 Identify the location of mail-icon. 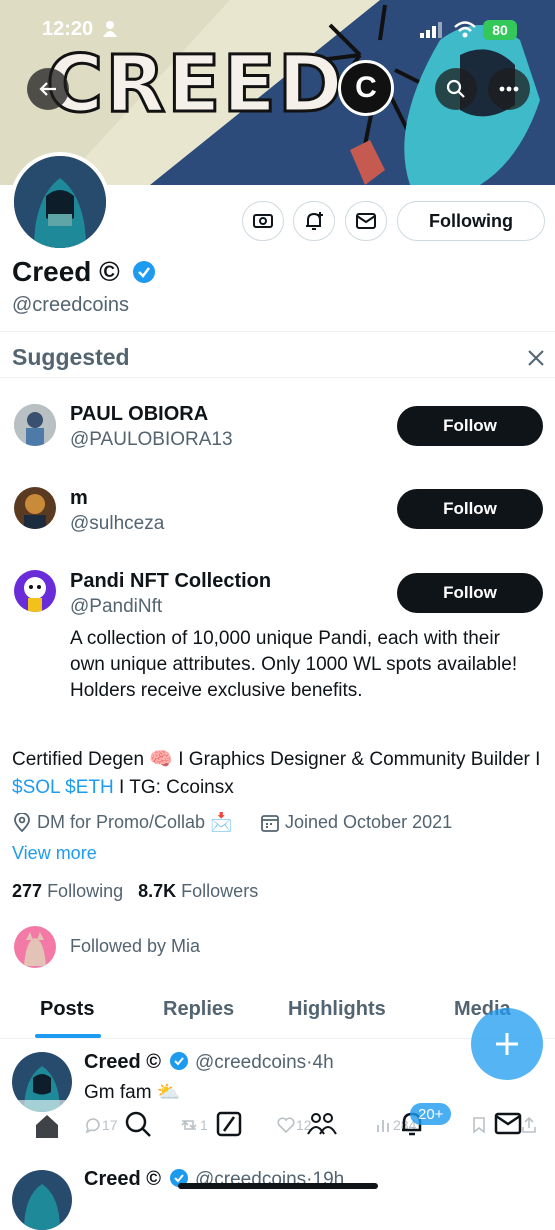
(366, 221).